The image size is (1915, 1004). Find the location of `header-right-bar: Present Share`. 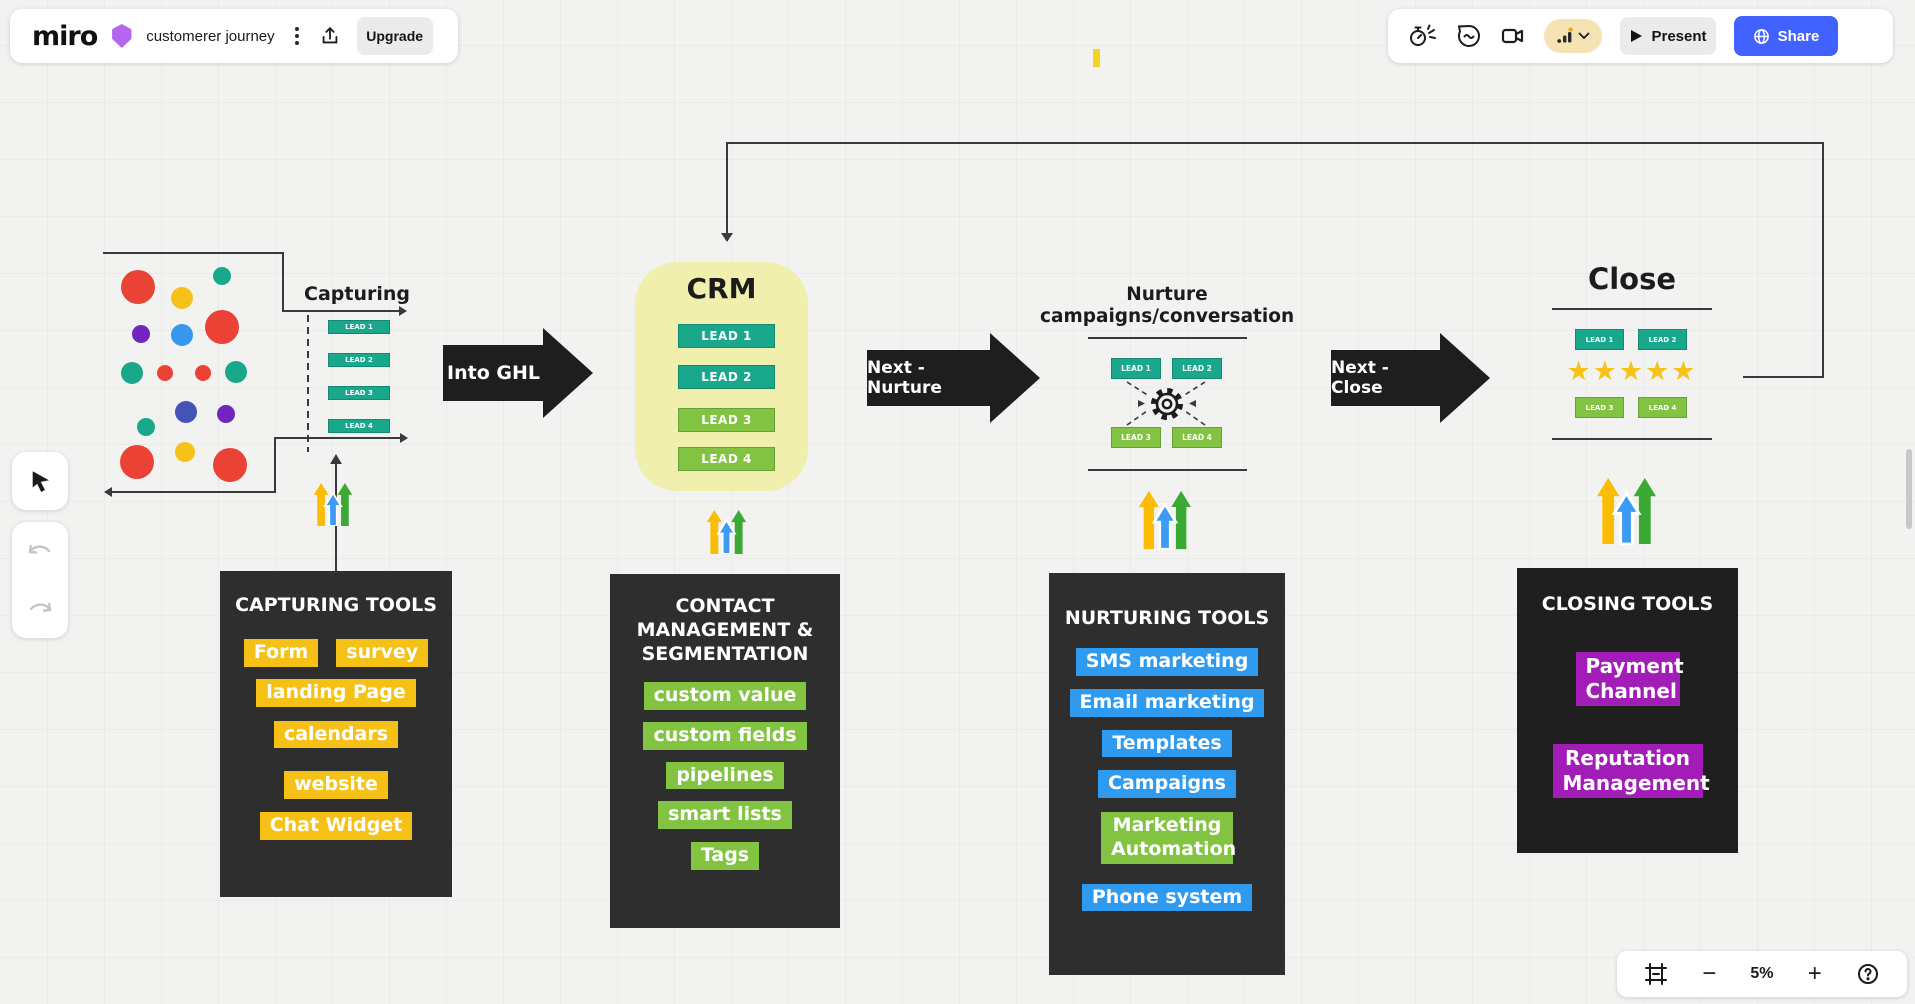

header-right-bar: Present Share is located at coordinates (1640, 36).